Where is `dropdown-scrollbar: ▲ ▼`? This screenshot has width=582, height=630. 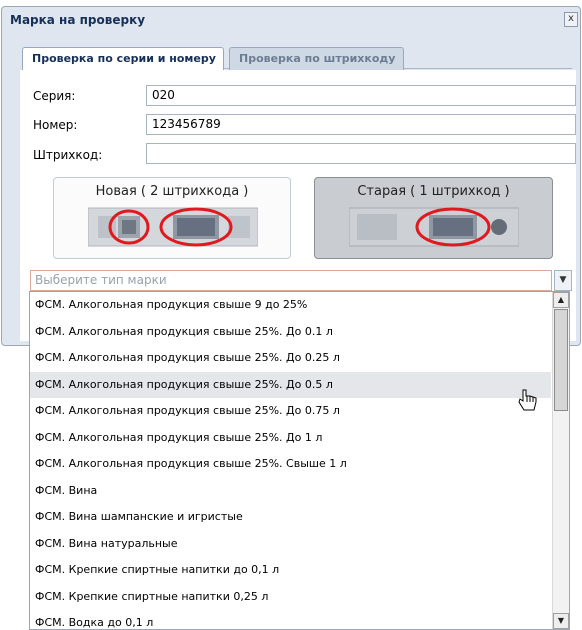
dropdown-scrollbar: ▲ ▼ is located at coordinates (560, 460).